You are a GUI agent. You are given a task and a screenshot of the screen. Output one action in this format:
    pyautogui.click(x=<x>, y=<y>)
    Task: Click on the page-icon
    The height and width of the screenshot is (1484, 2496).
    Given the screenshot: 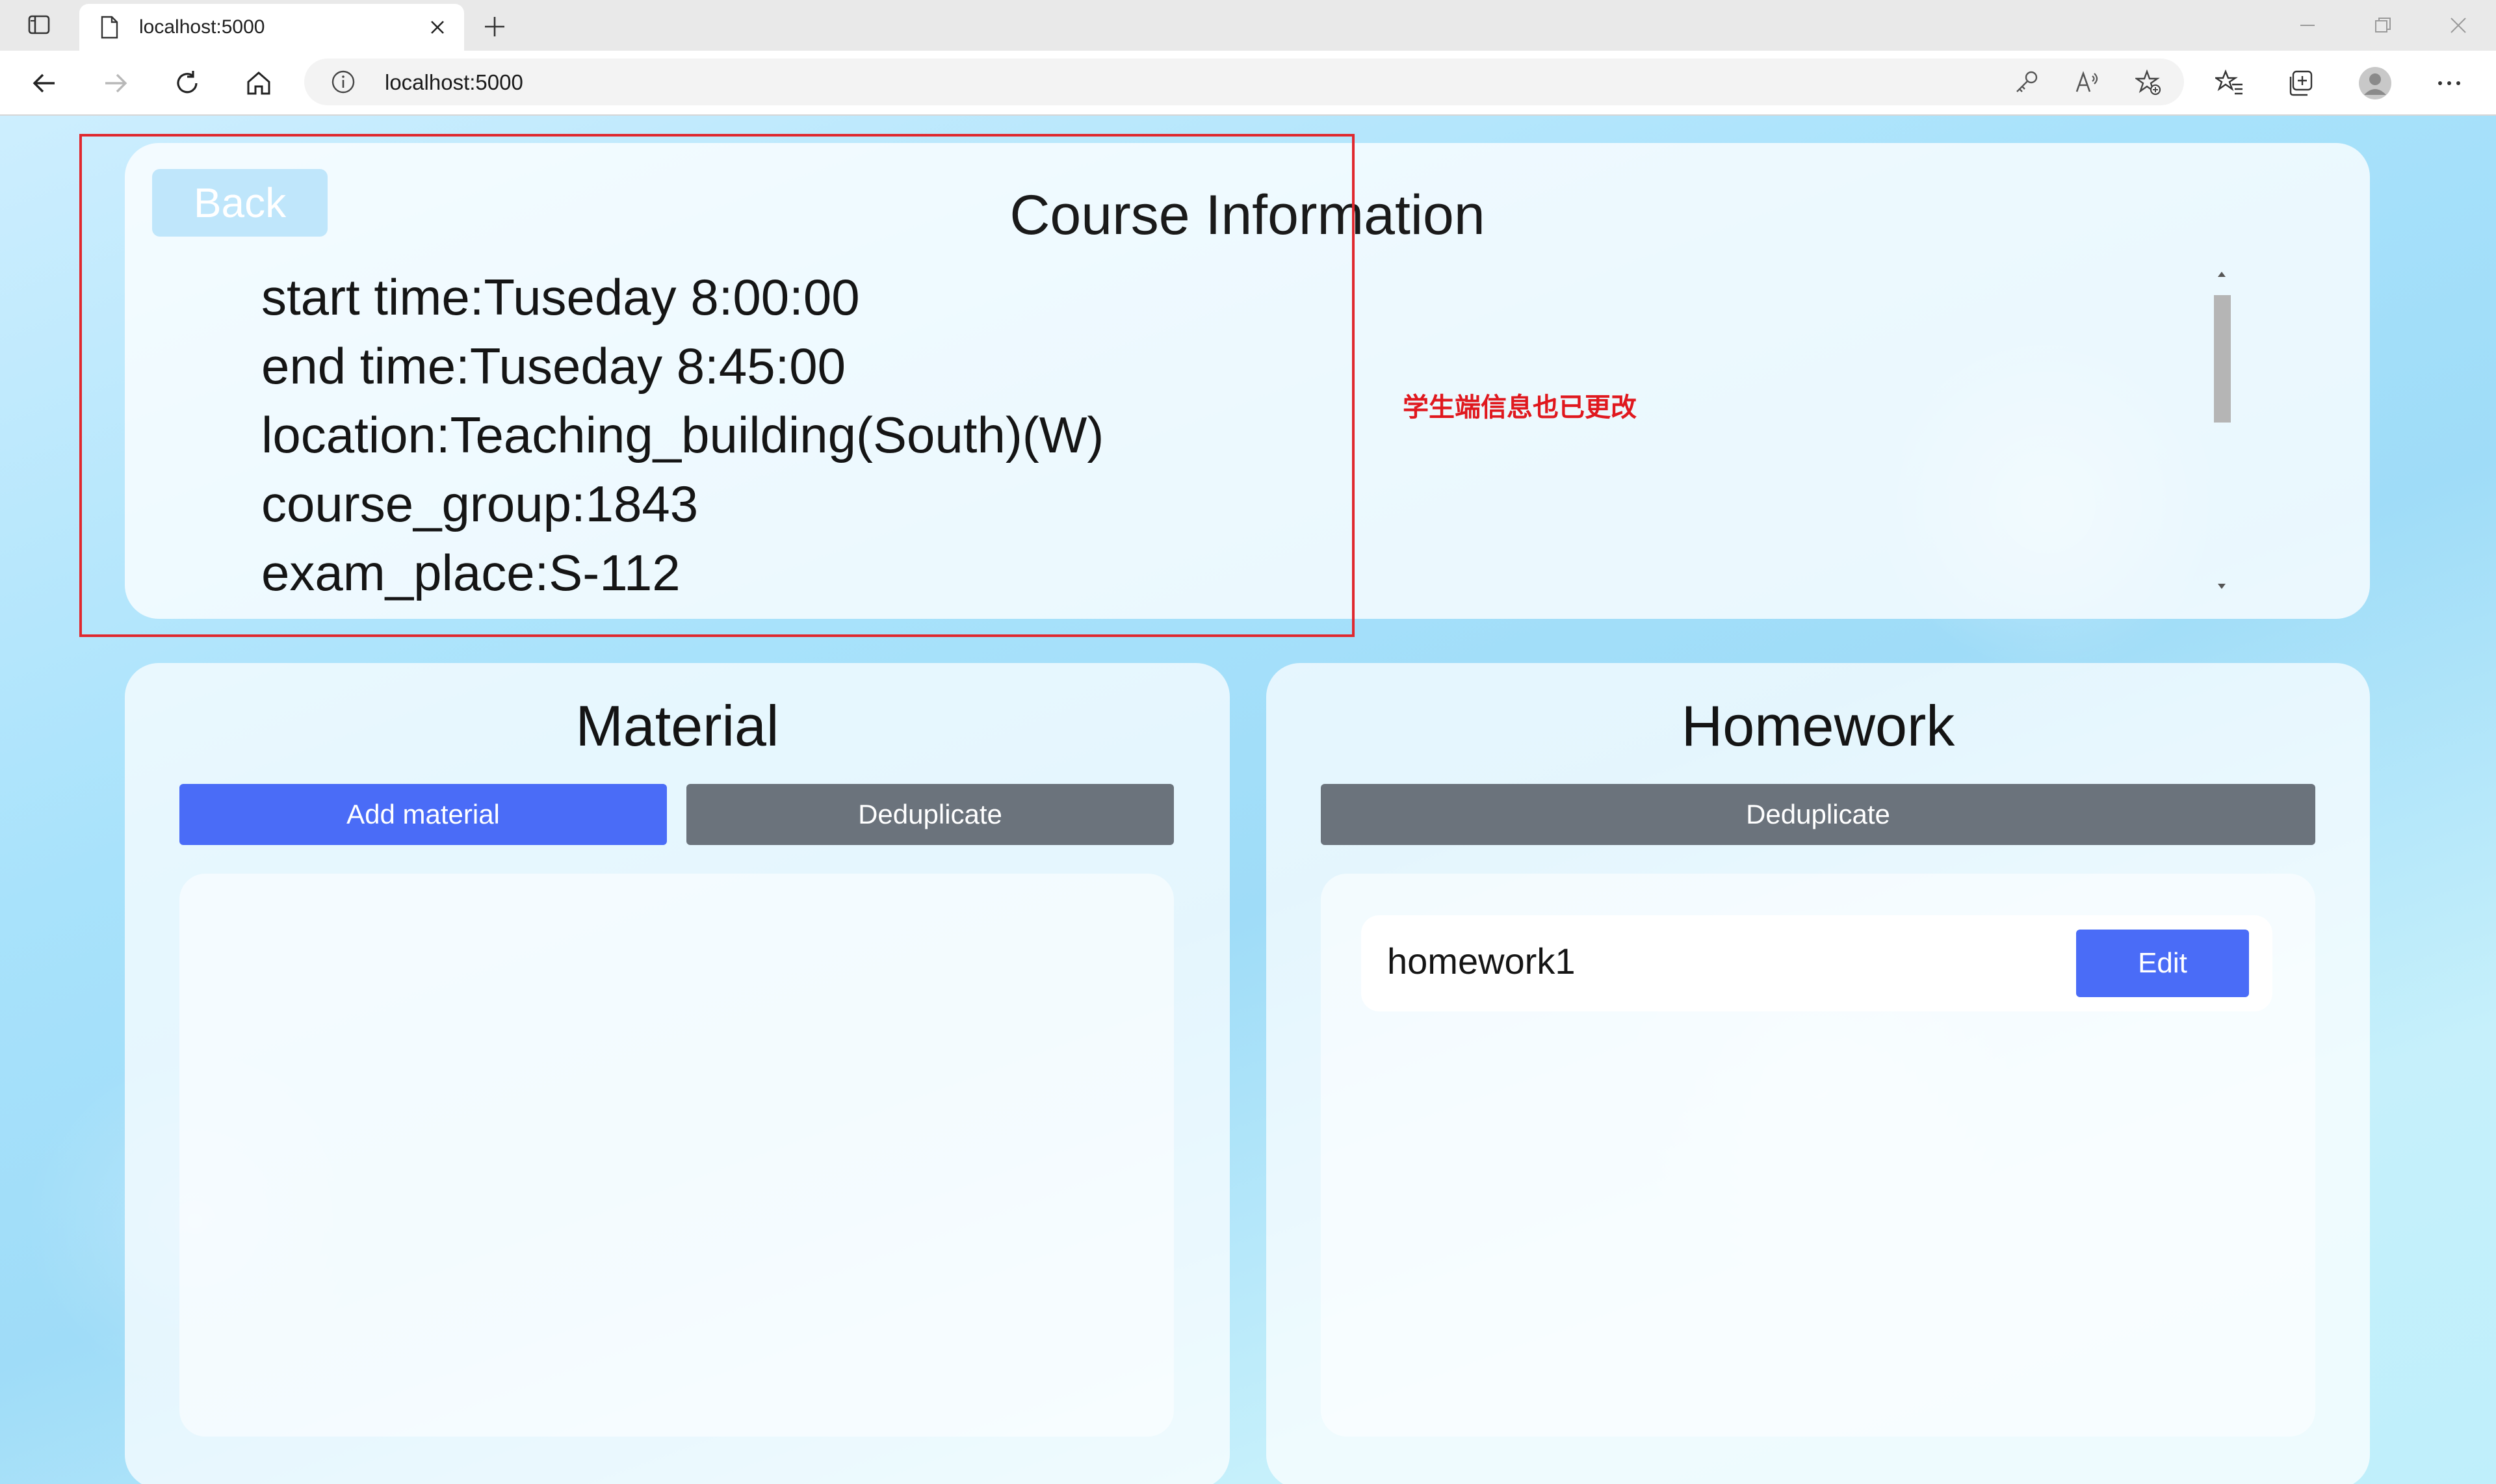 What is the action you would take?
    pyautogui.click(x=109, y=27)
    